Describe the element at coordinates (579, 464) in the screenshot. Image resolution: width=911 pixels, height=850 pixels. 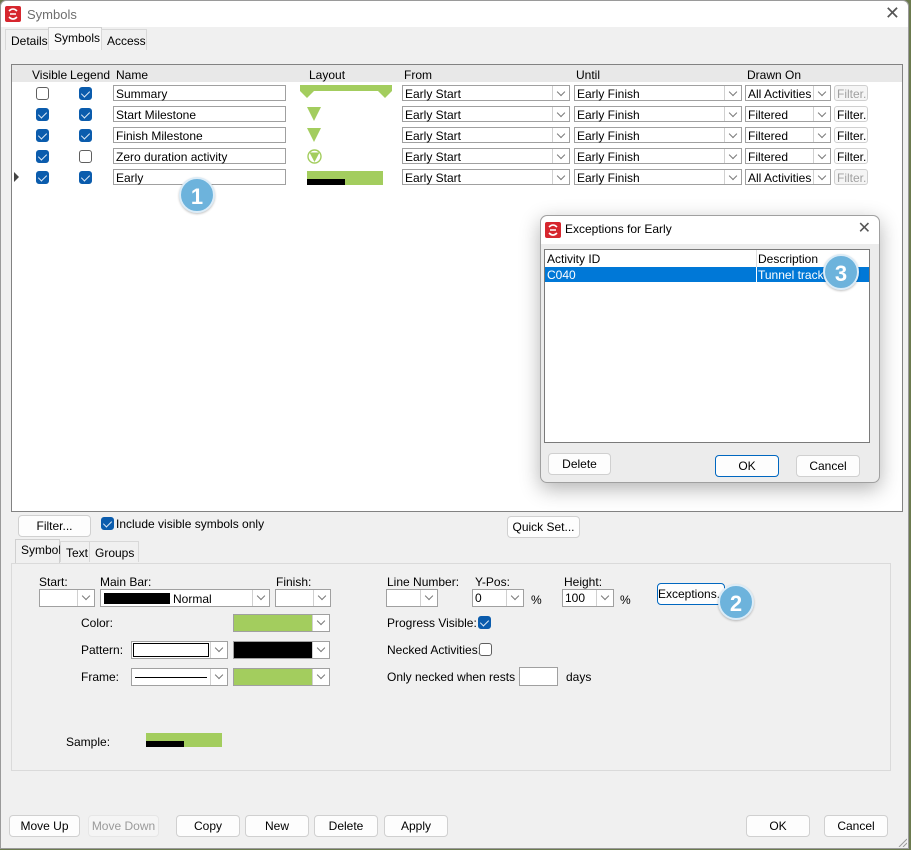
I see `exception-delete-button: Delete` at that location.